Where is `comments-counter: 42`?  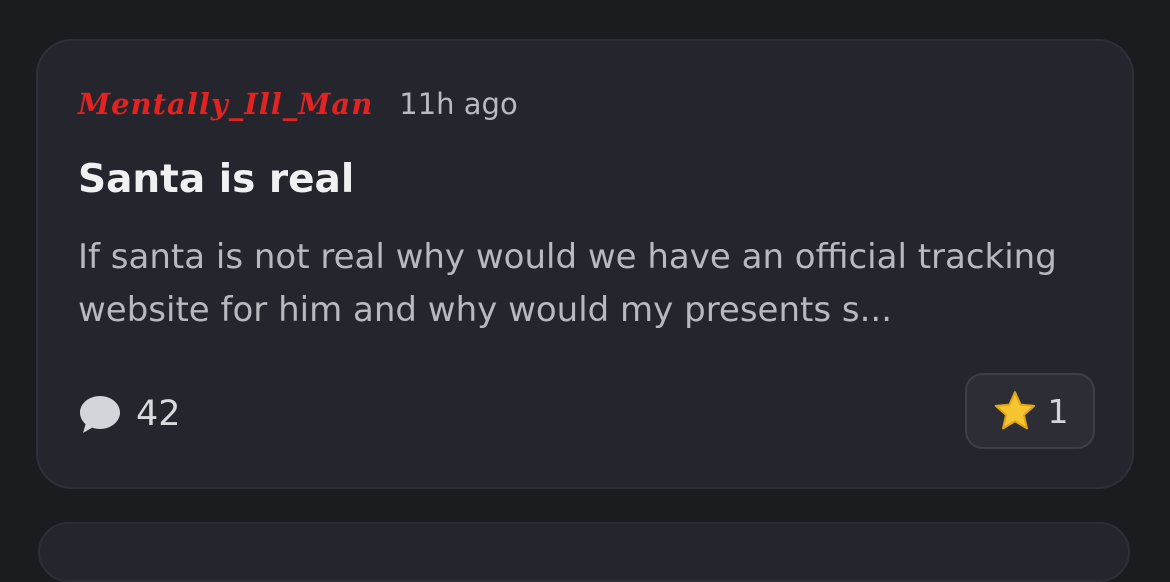 comments-counter: 42 is located at coordinates (129, 414).